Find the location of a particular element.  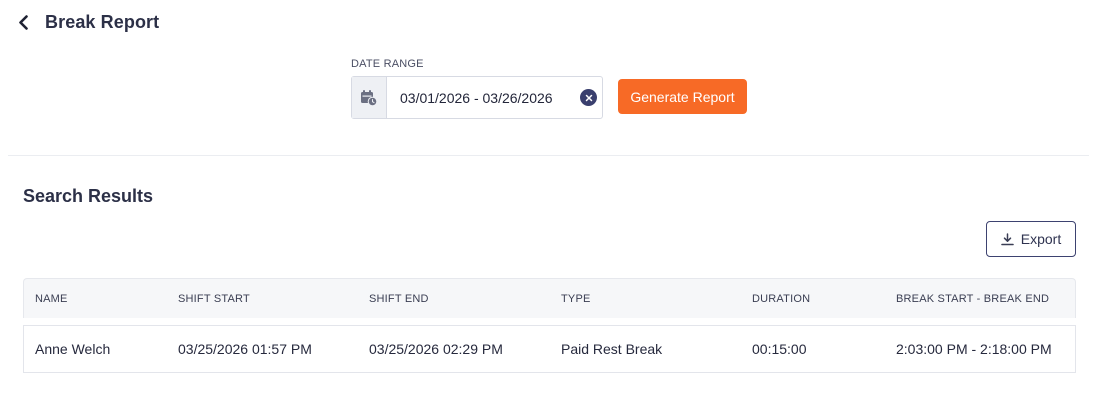

cell-shift-end: 03/25/2026 02:29 PM is located at coordinates (436, 349).